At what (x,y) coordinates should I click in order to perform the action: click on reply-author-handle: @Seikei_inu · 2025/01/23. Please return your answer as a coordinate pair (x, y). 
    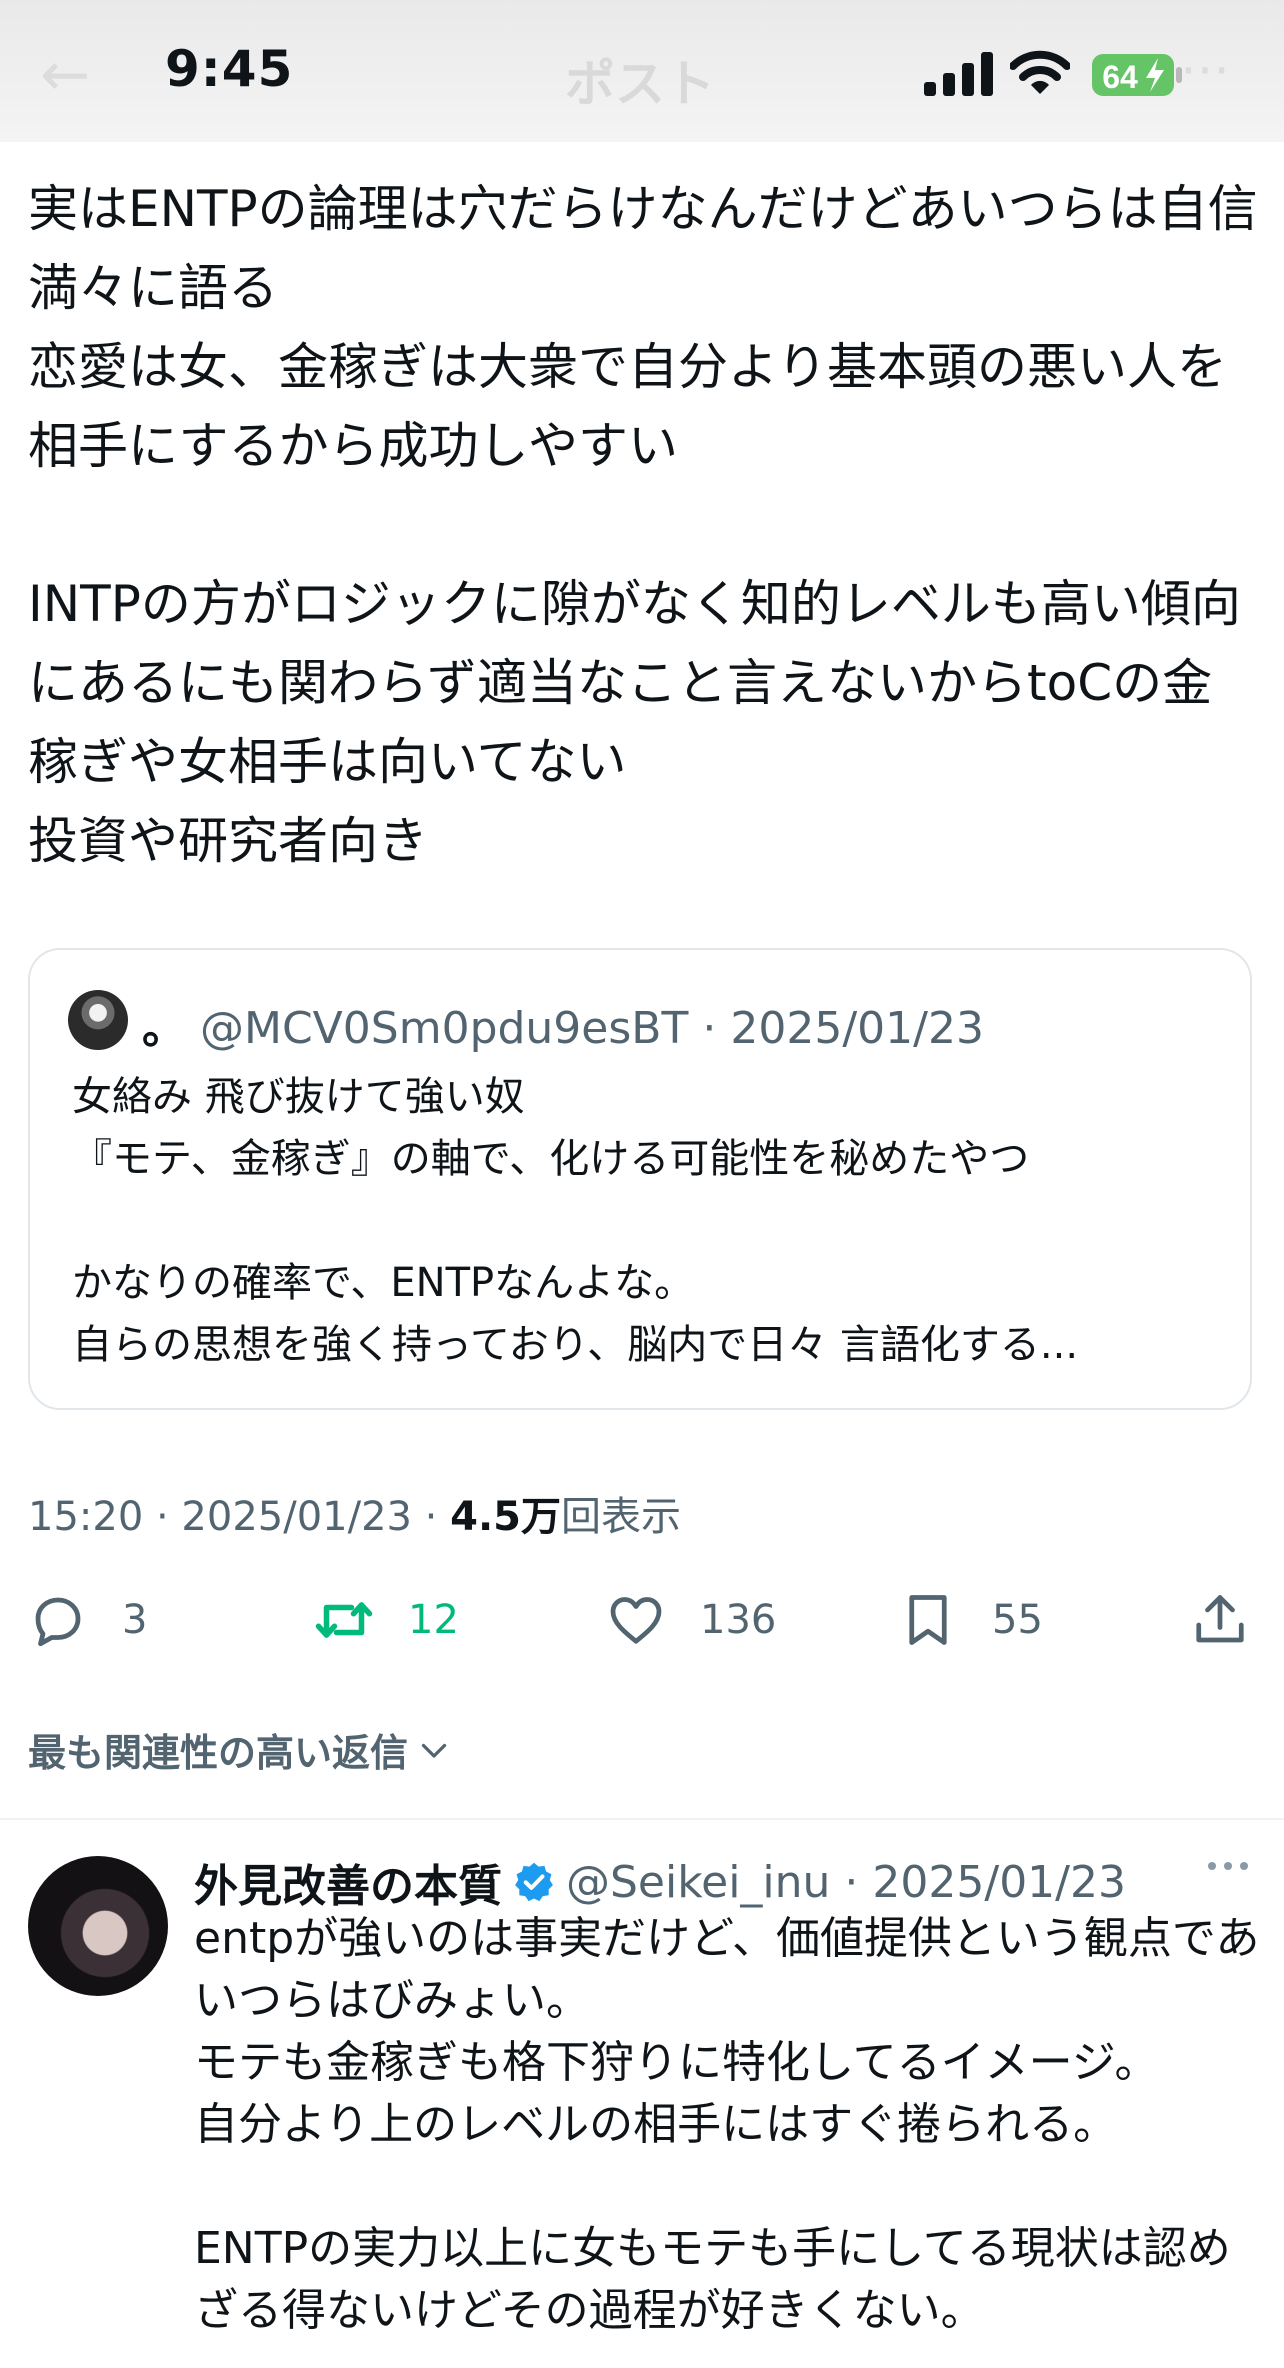
    Looking at the image, I should click on (846, 1882).